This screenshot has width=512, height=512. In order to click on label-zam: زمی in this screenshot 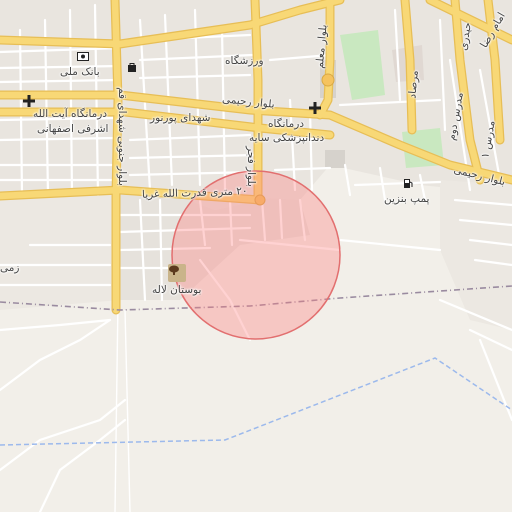, I will do `click(10, 268)`.